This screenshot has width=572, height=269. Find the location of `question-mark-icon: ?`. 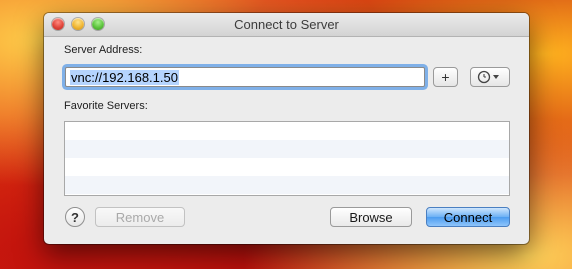

question-mark-icon: ? is located at coordinates (75, 217).